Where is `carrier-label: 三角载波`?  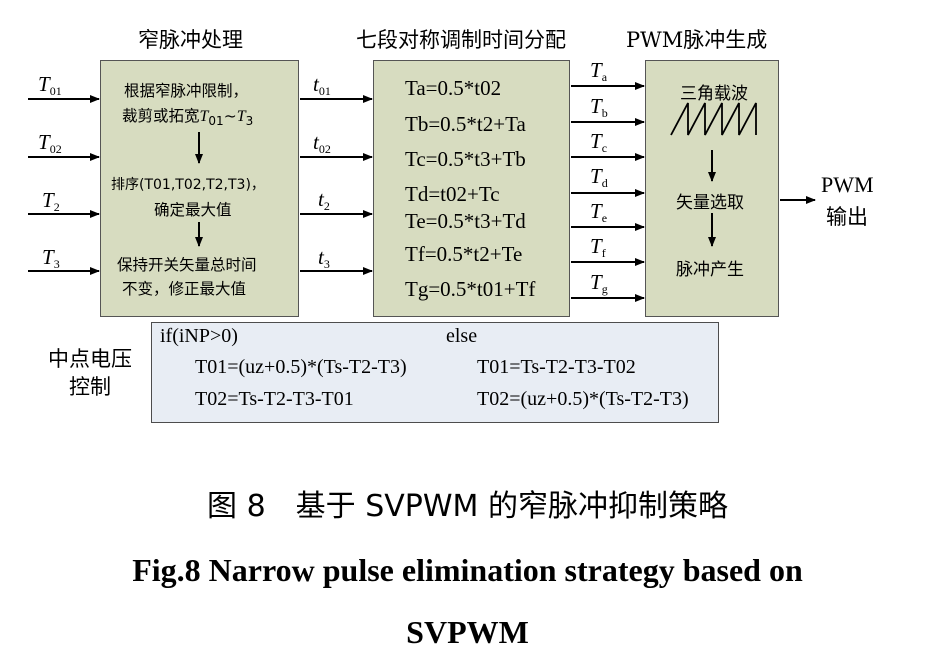
carrier-label: 三角载波 is located at coordinates (714, 94).